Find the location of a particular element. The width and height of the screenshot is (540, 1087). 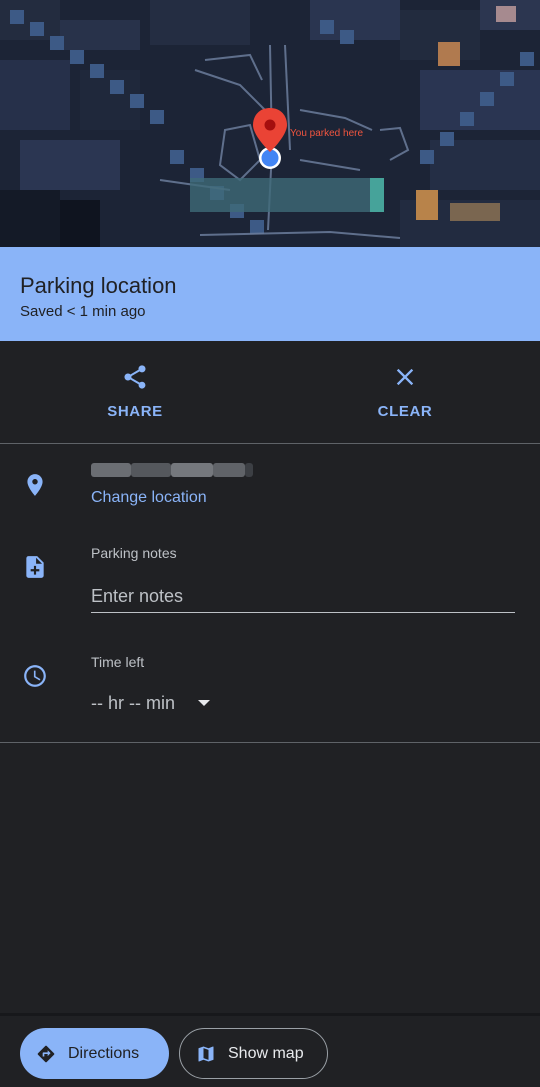

parking-header: Parking location Saved < 1 min ago is located at coordinates (270, 294).